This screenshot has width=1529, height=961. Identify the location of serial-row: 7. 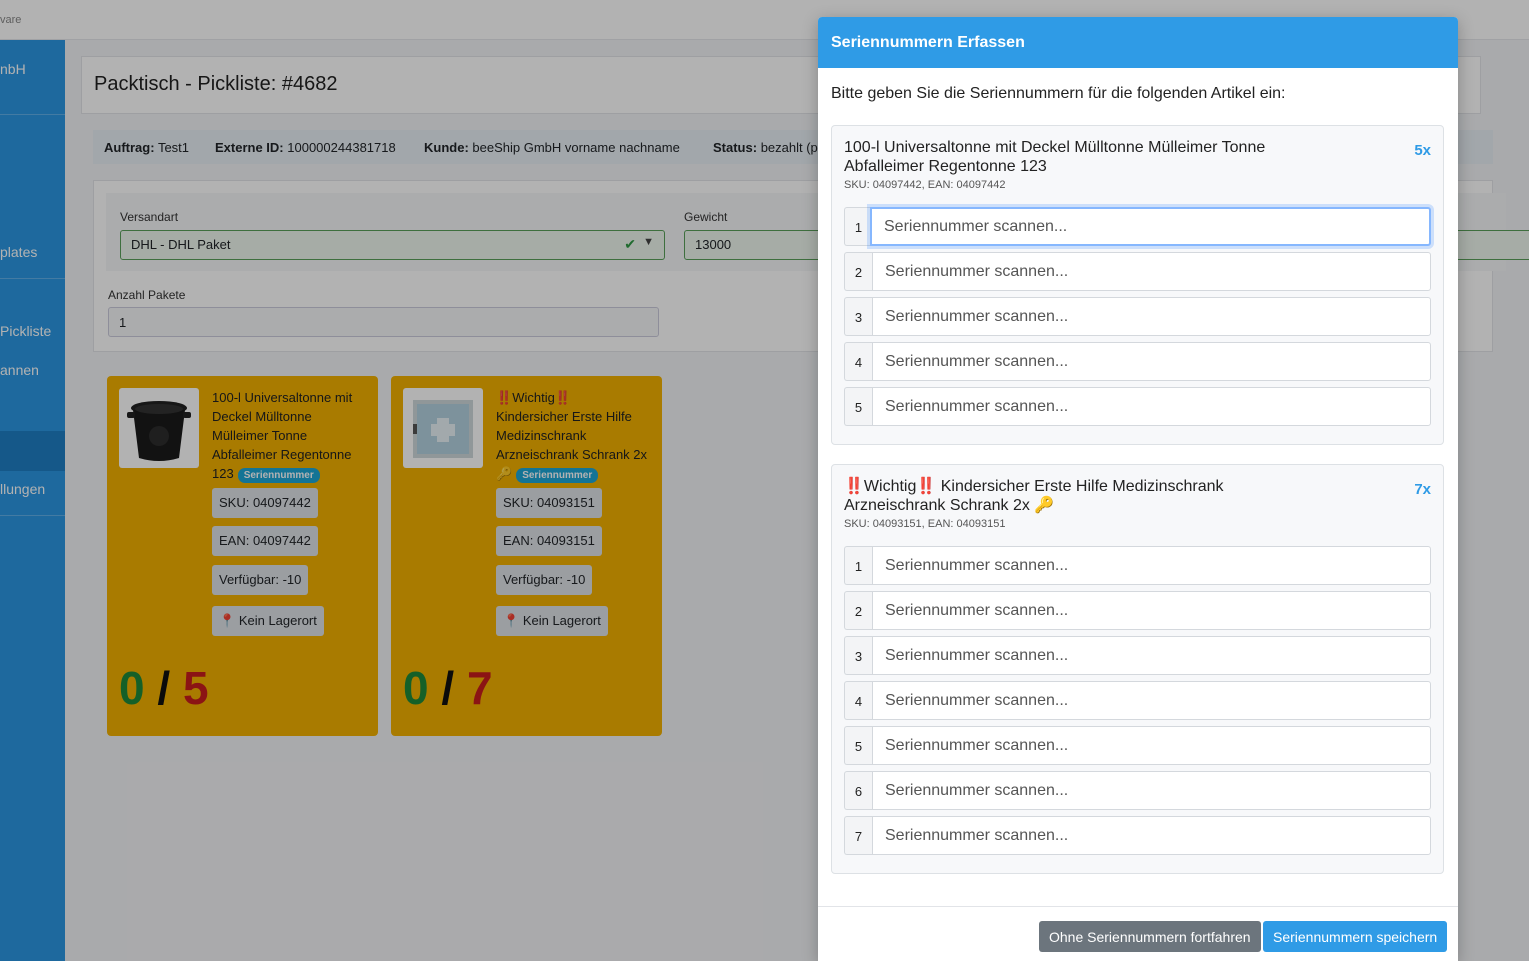
(1137, 835).